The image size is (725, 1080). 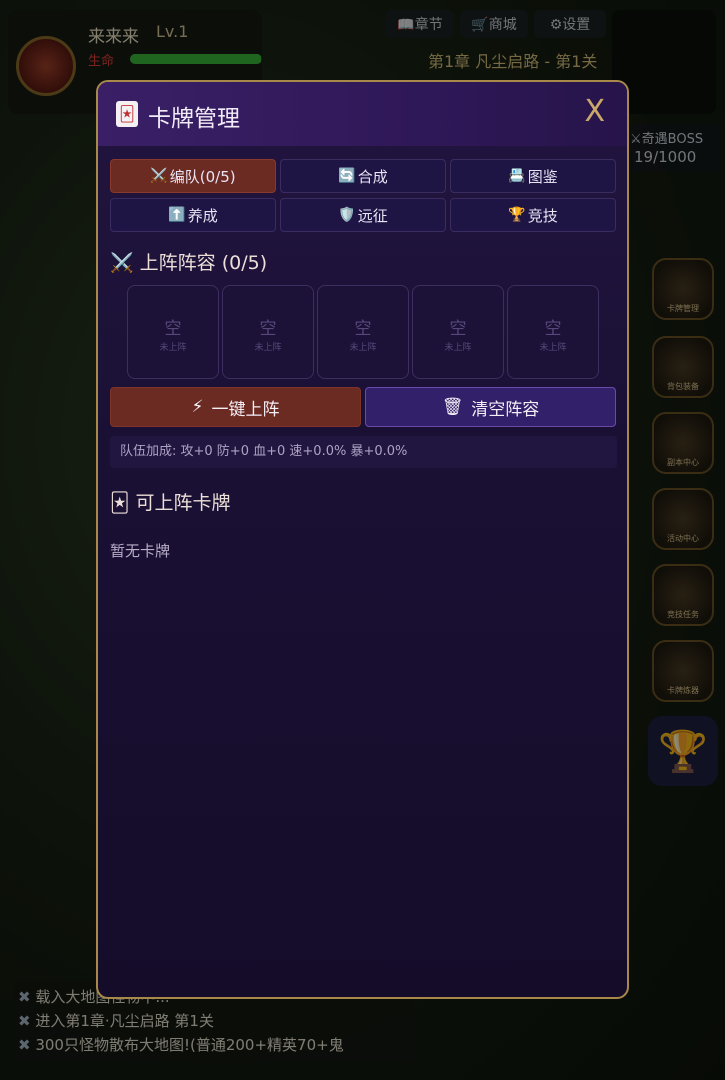 I want to click on card-index-icon: 📇, so click(x=517, y=176).